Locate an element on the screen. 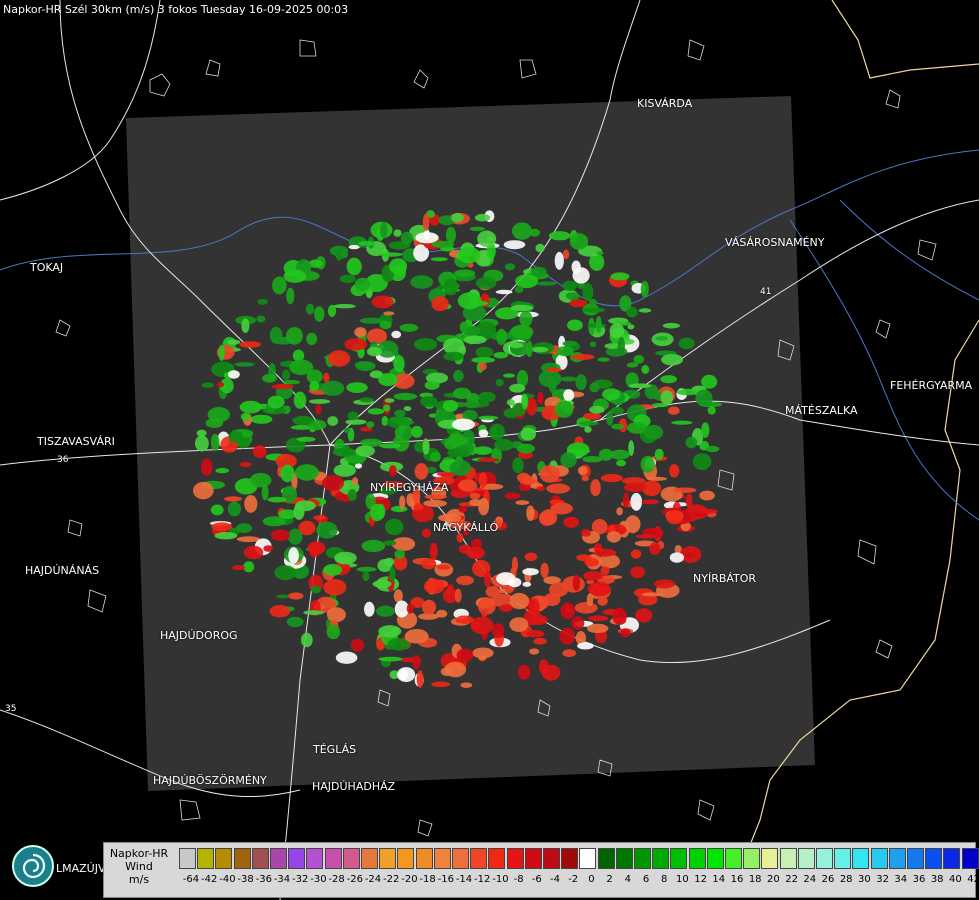 The height and width of the screenshot is (900, 979). river-szamos is located at coordinates (884, 370).